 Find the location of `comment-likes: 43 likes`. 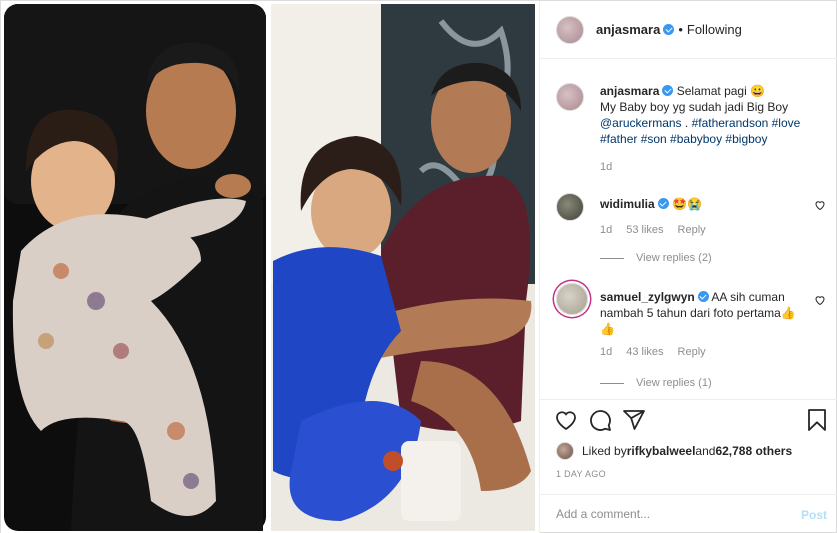

comment-likes: 43 likes is located at coordinates (644, 352).